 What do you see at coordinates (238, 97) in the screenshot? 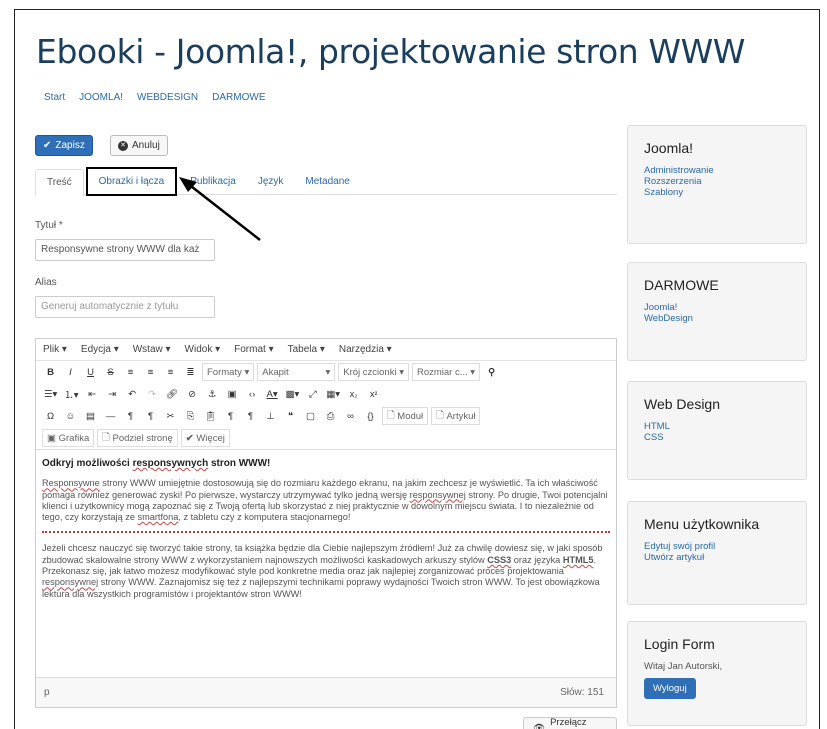
I see `nav-item-darmowe: DARMOWE` at bounding box center [238, 97].